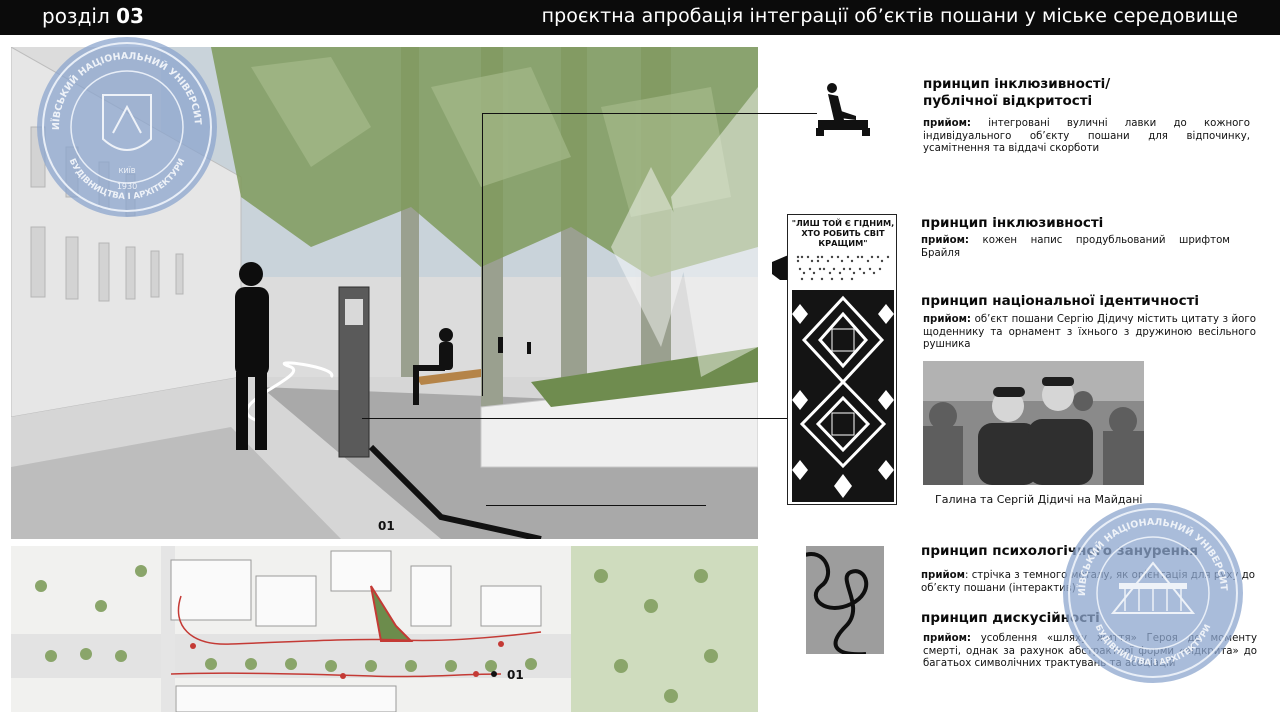 The height and width of the screenshot is (720, 1280). Describe the element at coordinates (843, 110) in the screenshot. I see `bench-person-icon` at that location.